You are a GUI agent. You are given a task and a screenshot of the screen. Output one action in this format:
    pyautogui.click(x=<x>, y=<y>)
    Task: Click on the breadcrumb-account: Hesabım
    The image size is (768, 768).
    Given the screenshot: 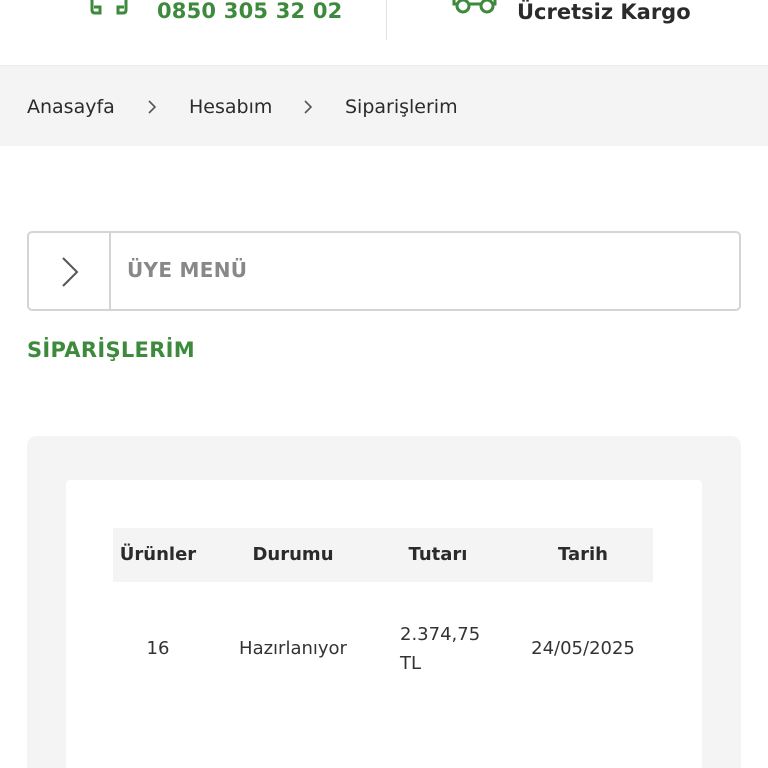 What is the action you would take?
    pyautogui.click(x=230, y=107)
    